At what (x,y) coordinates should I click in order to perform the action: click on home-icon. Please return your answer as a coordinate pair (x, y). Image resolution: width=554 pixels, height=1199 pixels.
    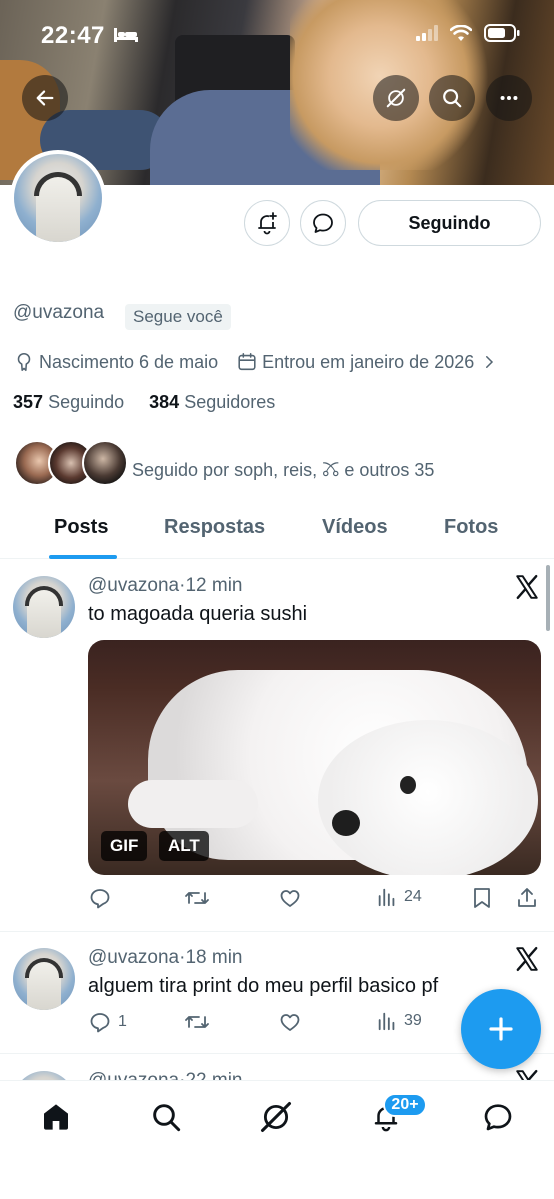
    Looking at the image, I should click on (56, 1117).